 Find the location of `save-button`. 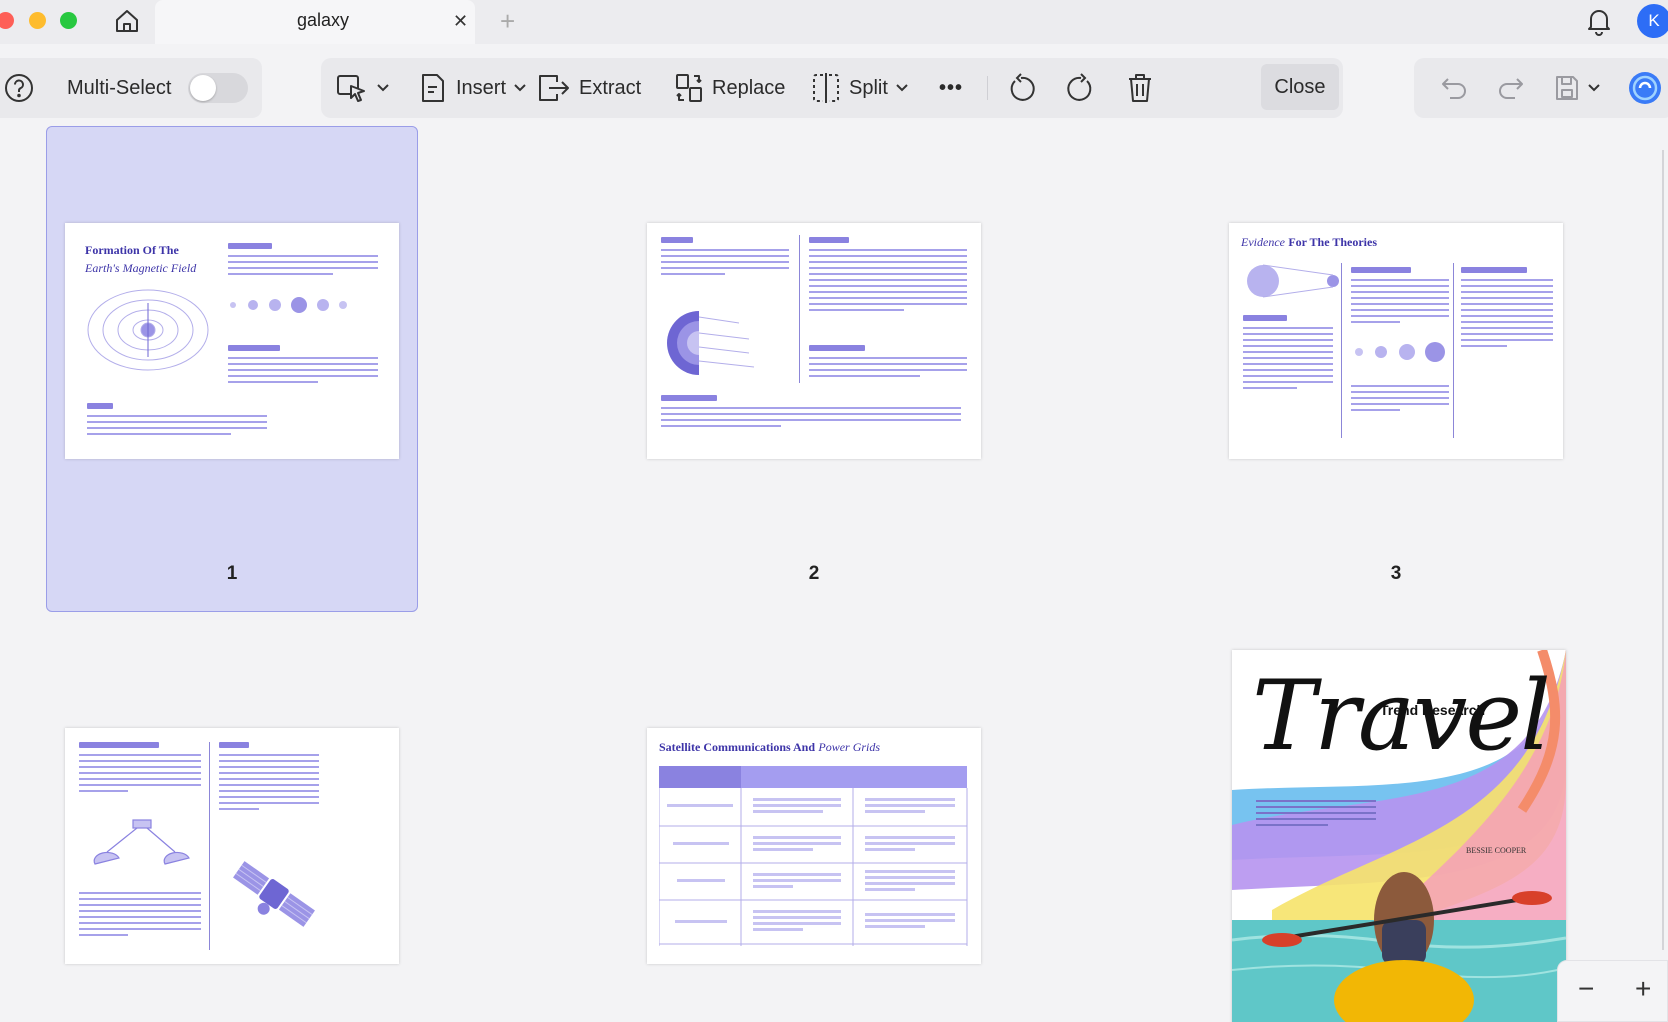

save-button is located at coordinates (1577, 88).